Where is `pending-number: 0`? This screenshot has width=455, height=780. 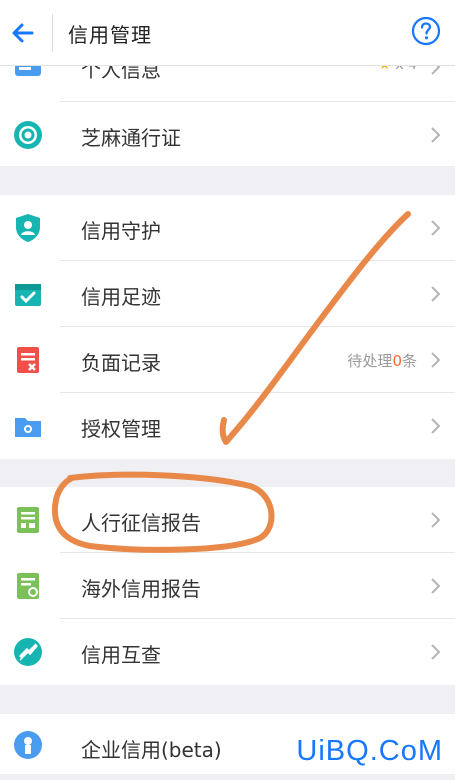 pending-number: 0 is located at coordinates (397, 361).